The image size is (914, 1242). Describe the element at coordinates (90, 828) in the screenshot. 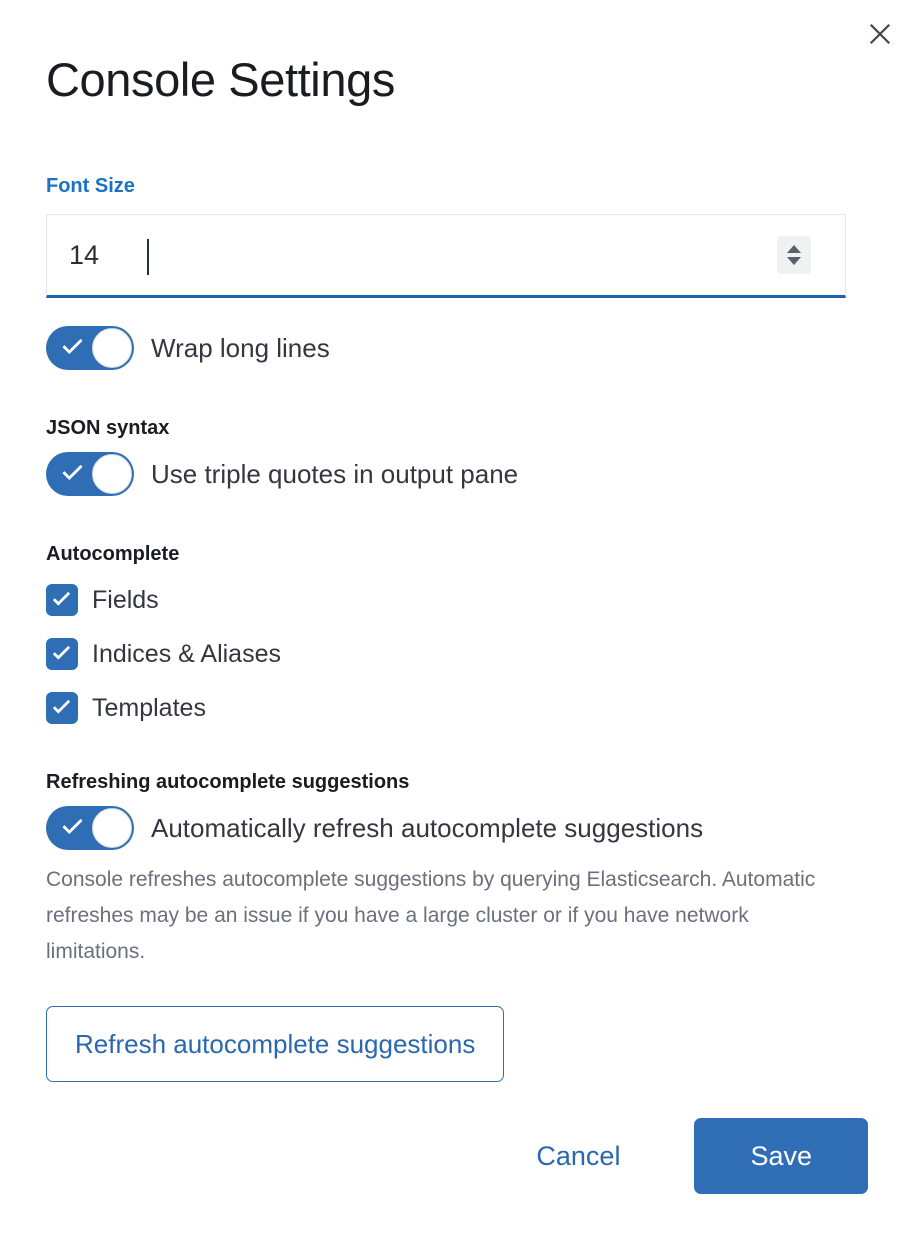

I see `auto-refresh-toggle` at that location.